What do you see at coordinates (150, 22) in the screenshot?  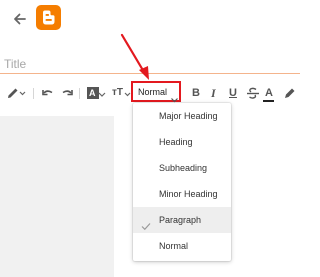 I see `top-bar` at bounding box center [150, 22].